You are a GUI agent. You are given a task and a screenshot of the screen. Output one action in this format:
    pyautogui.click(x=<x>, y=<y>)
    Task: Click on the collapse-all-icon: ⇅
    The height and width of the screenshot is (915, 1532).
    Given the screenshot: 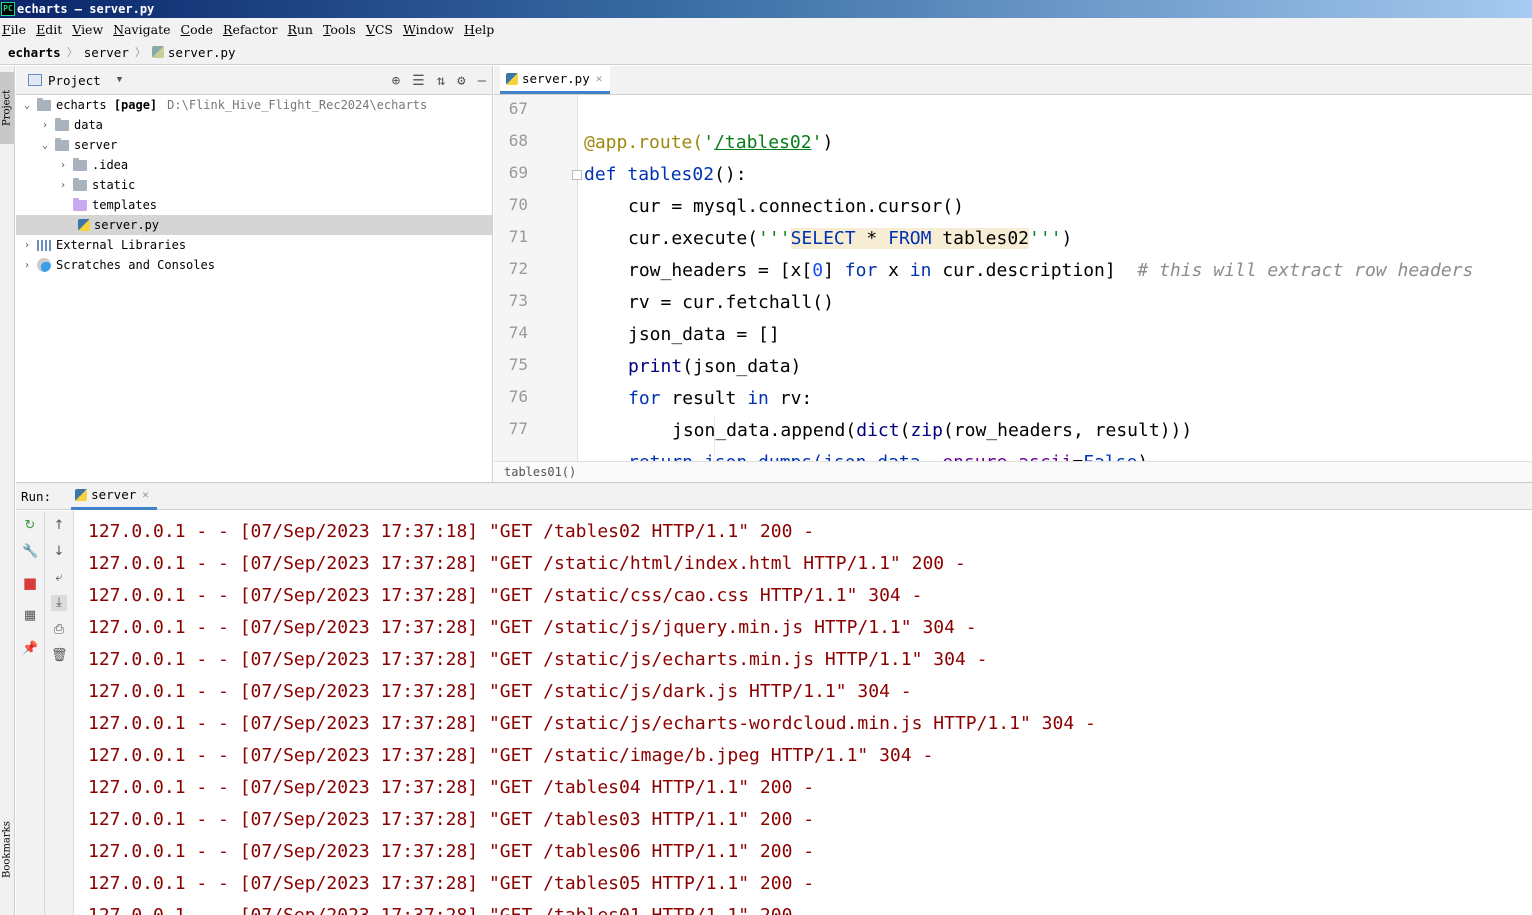 What is the action you would take?
    pyautogui.click(x=441, y=81)
    